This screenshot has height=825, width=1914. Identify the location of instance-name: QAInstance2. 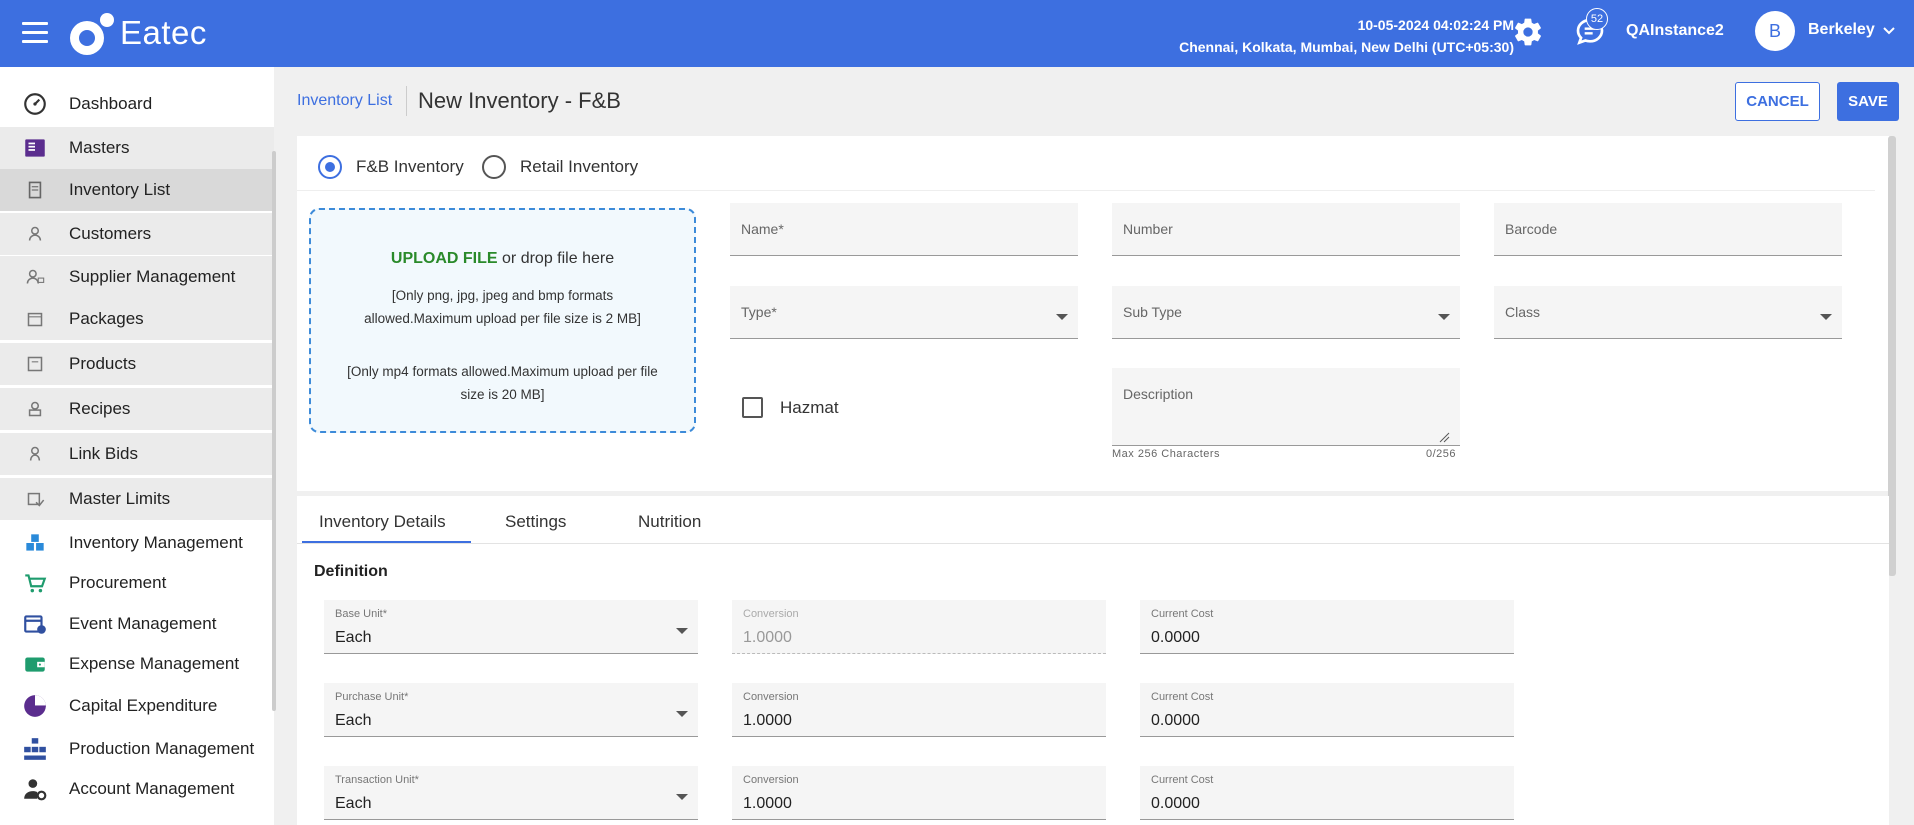
(1675, 31).